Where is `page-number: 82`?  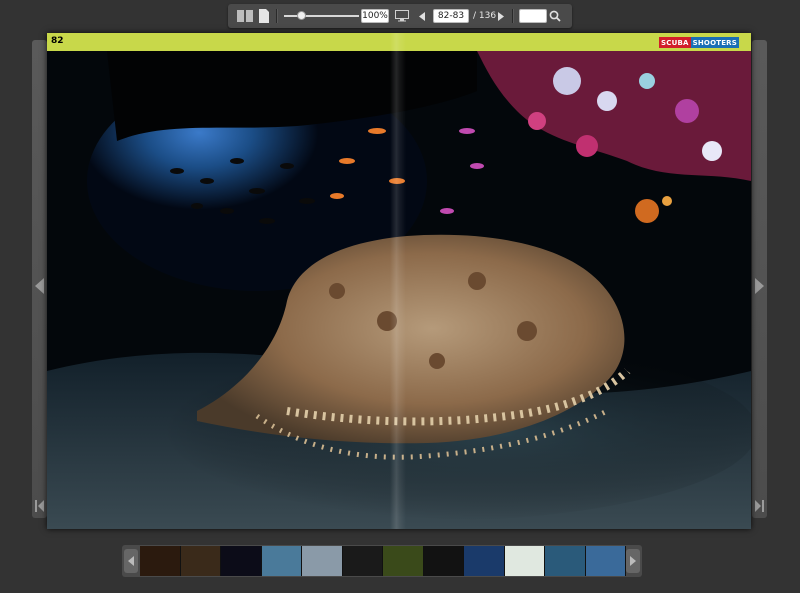 page-number: 82 is located at coordinates (57, 41).